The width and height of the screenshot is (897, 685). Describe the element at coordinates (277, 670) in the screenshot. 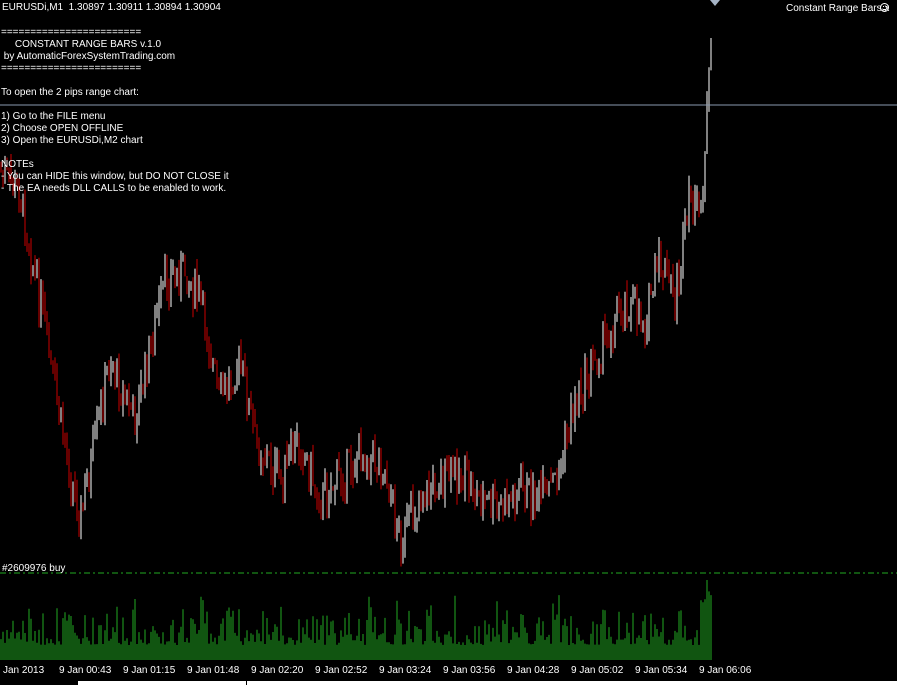

I see `time-tick-label: 9 Jan 02:20` at that location.